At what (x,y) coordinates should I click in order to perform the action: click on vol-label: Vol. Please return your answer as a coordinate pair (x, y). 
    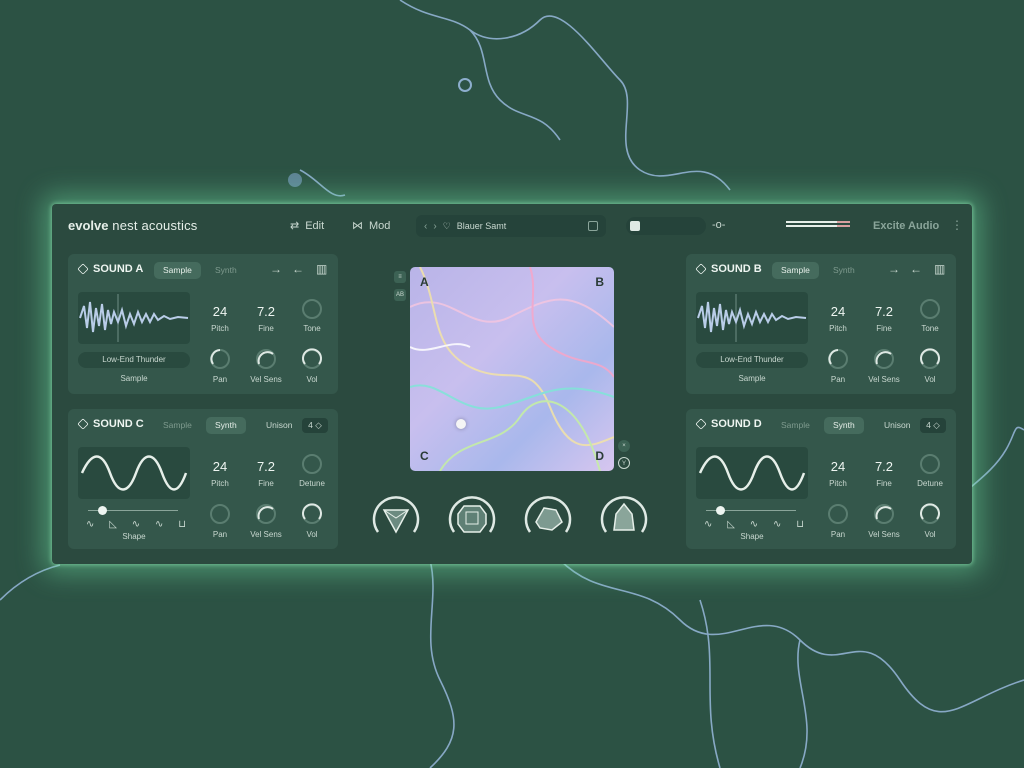
    Looking at the image, I should click on (312, 379).